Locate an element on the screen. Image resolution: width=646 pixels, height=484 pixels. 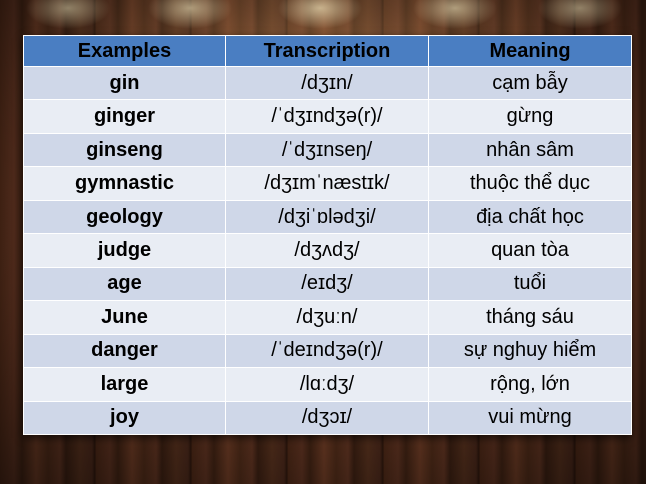
transcription: /lɑːdʒ/ is located at coordinates (327, 384).